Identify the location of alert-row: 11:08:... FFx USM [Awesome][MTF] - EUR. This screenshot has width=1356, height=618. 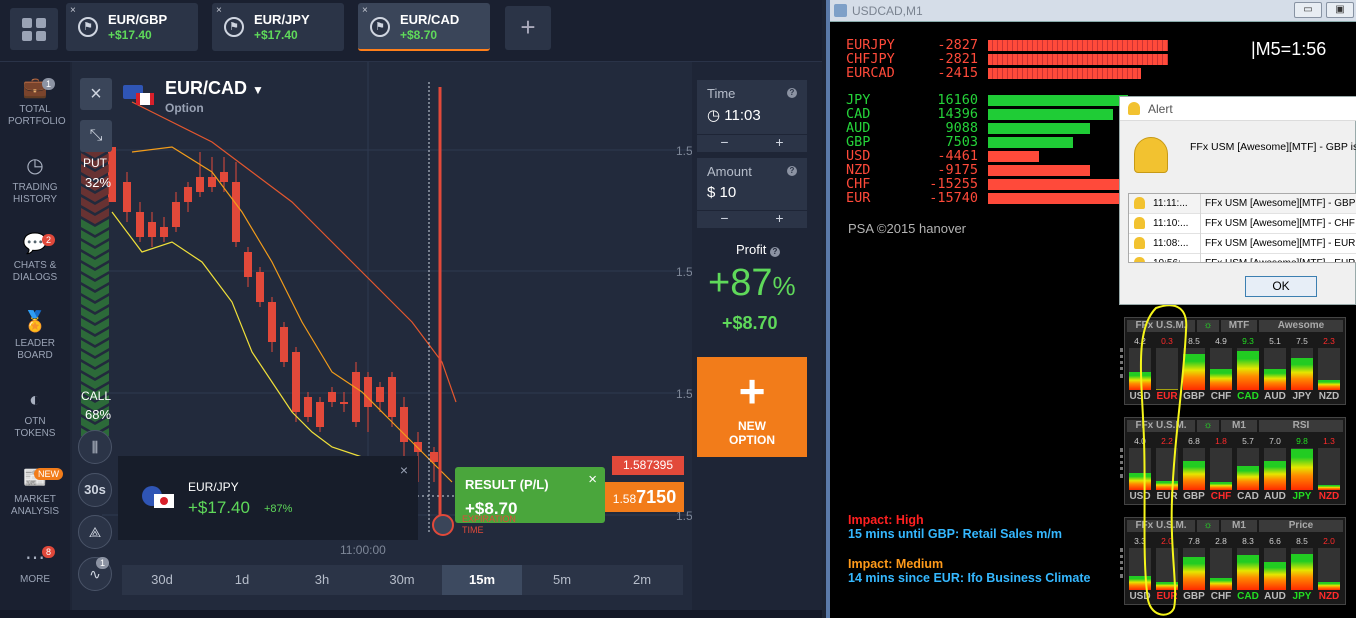
(1242, 244).